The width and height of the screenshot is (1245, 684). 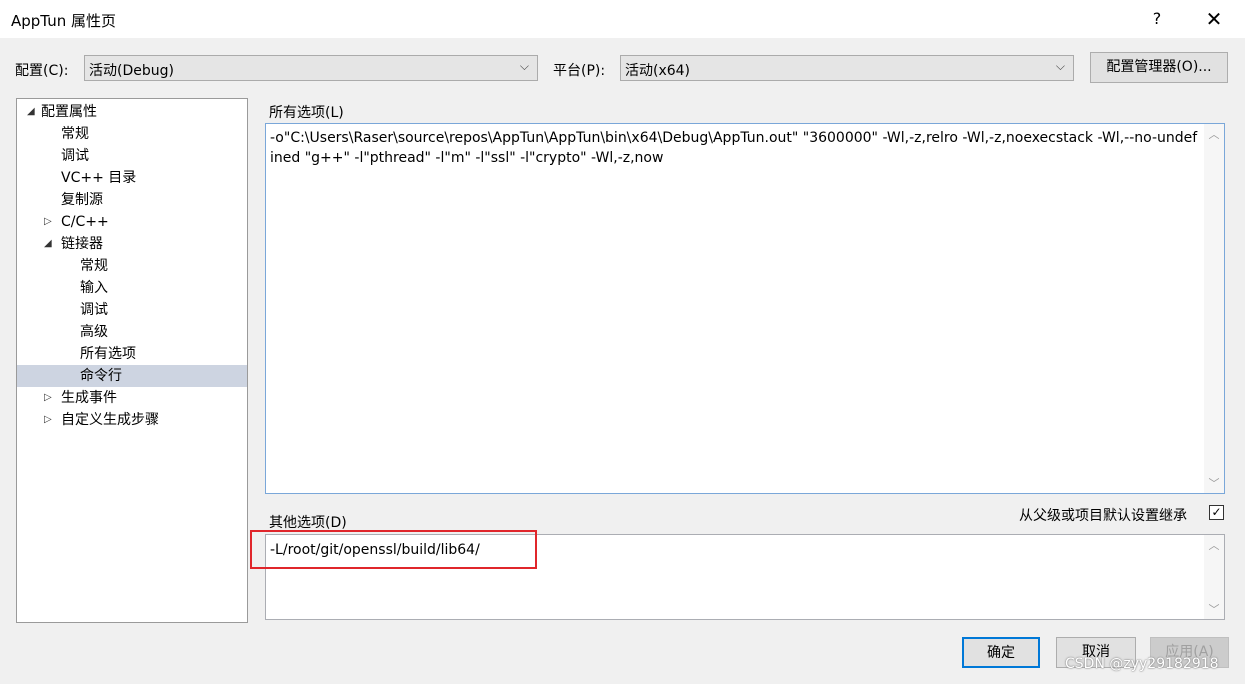 What do you see at coordinates (85, 222) in the screenshot?
I see `tree-item-label: C/C++` at bounding box center [85, 222].